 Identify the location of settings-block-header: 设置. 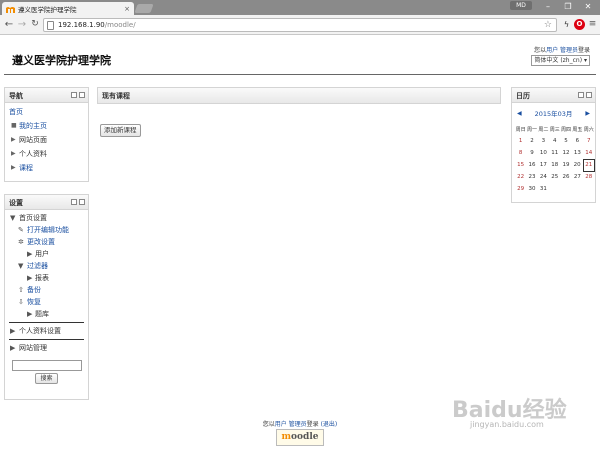
(46, 202).